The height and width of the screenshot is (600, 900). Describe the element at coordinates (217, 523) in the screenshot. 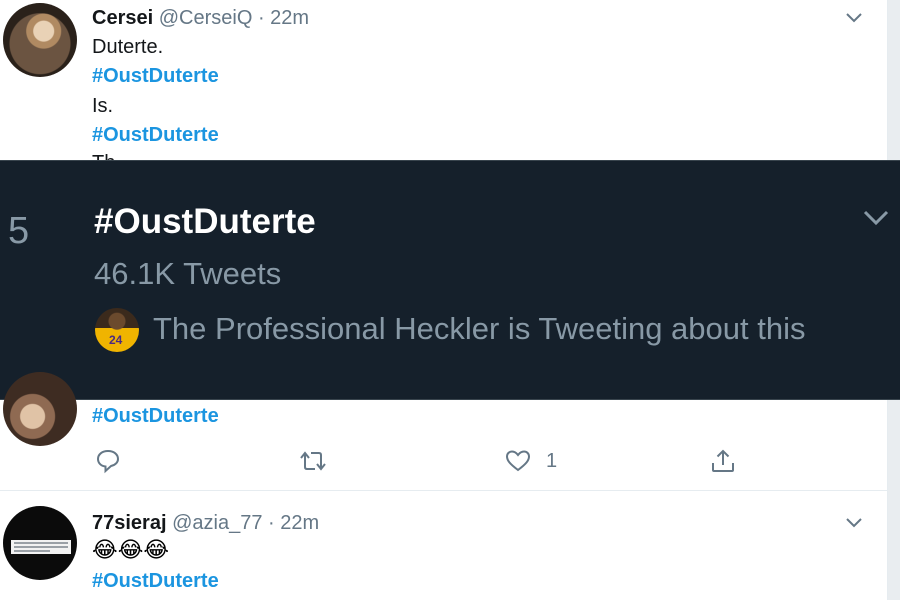

I see `author-handle: @azia_77` at that location.